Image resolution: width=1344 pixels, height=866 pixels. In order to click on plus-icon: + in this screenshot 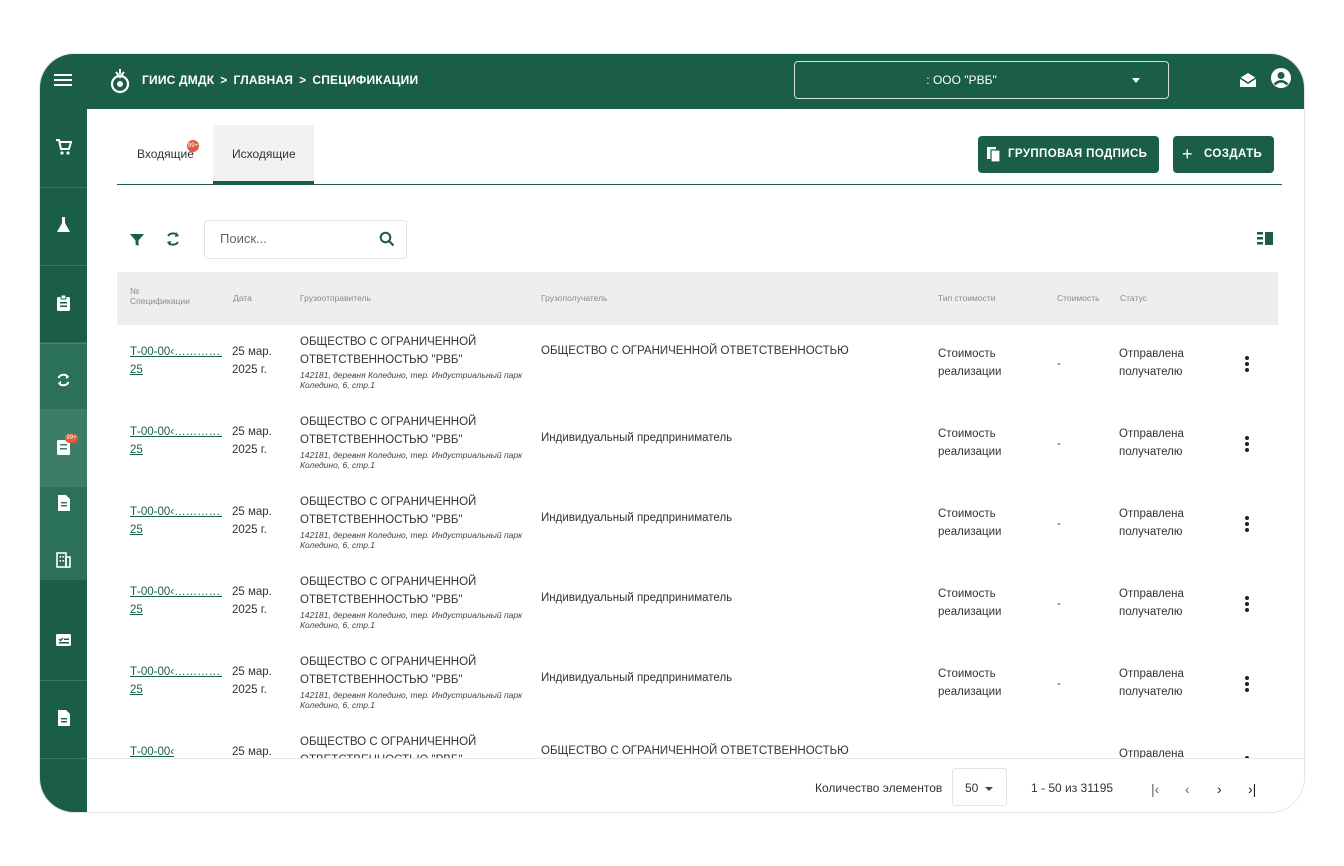, I will do `click(1187, 154)`.